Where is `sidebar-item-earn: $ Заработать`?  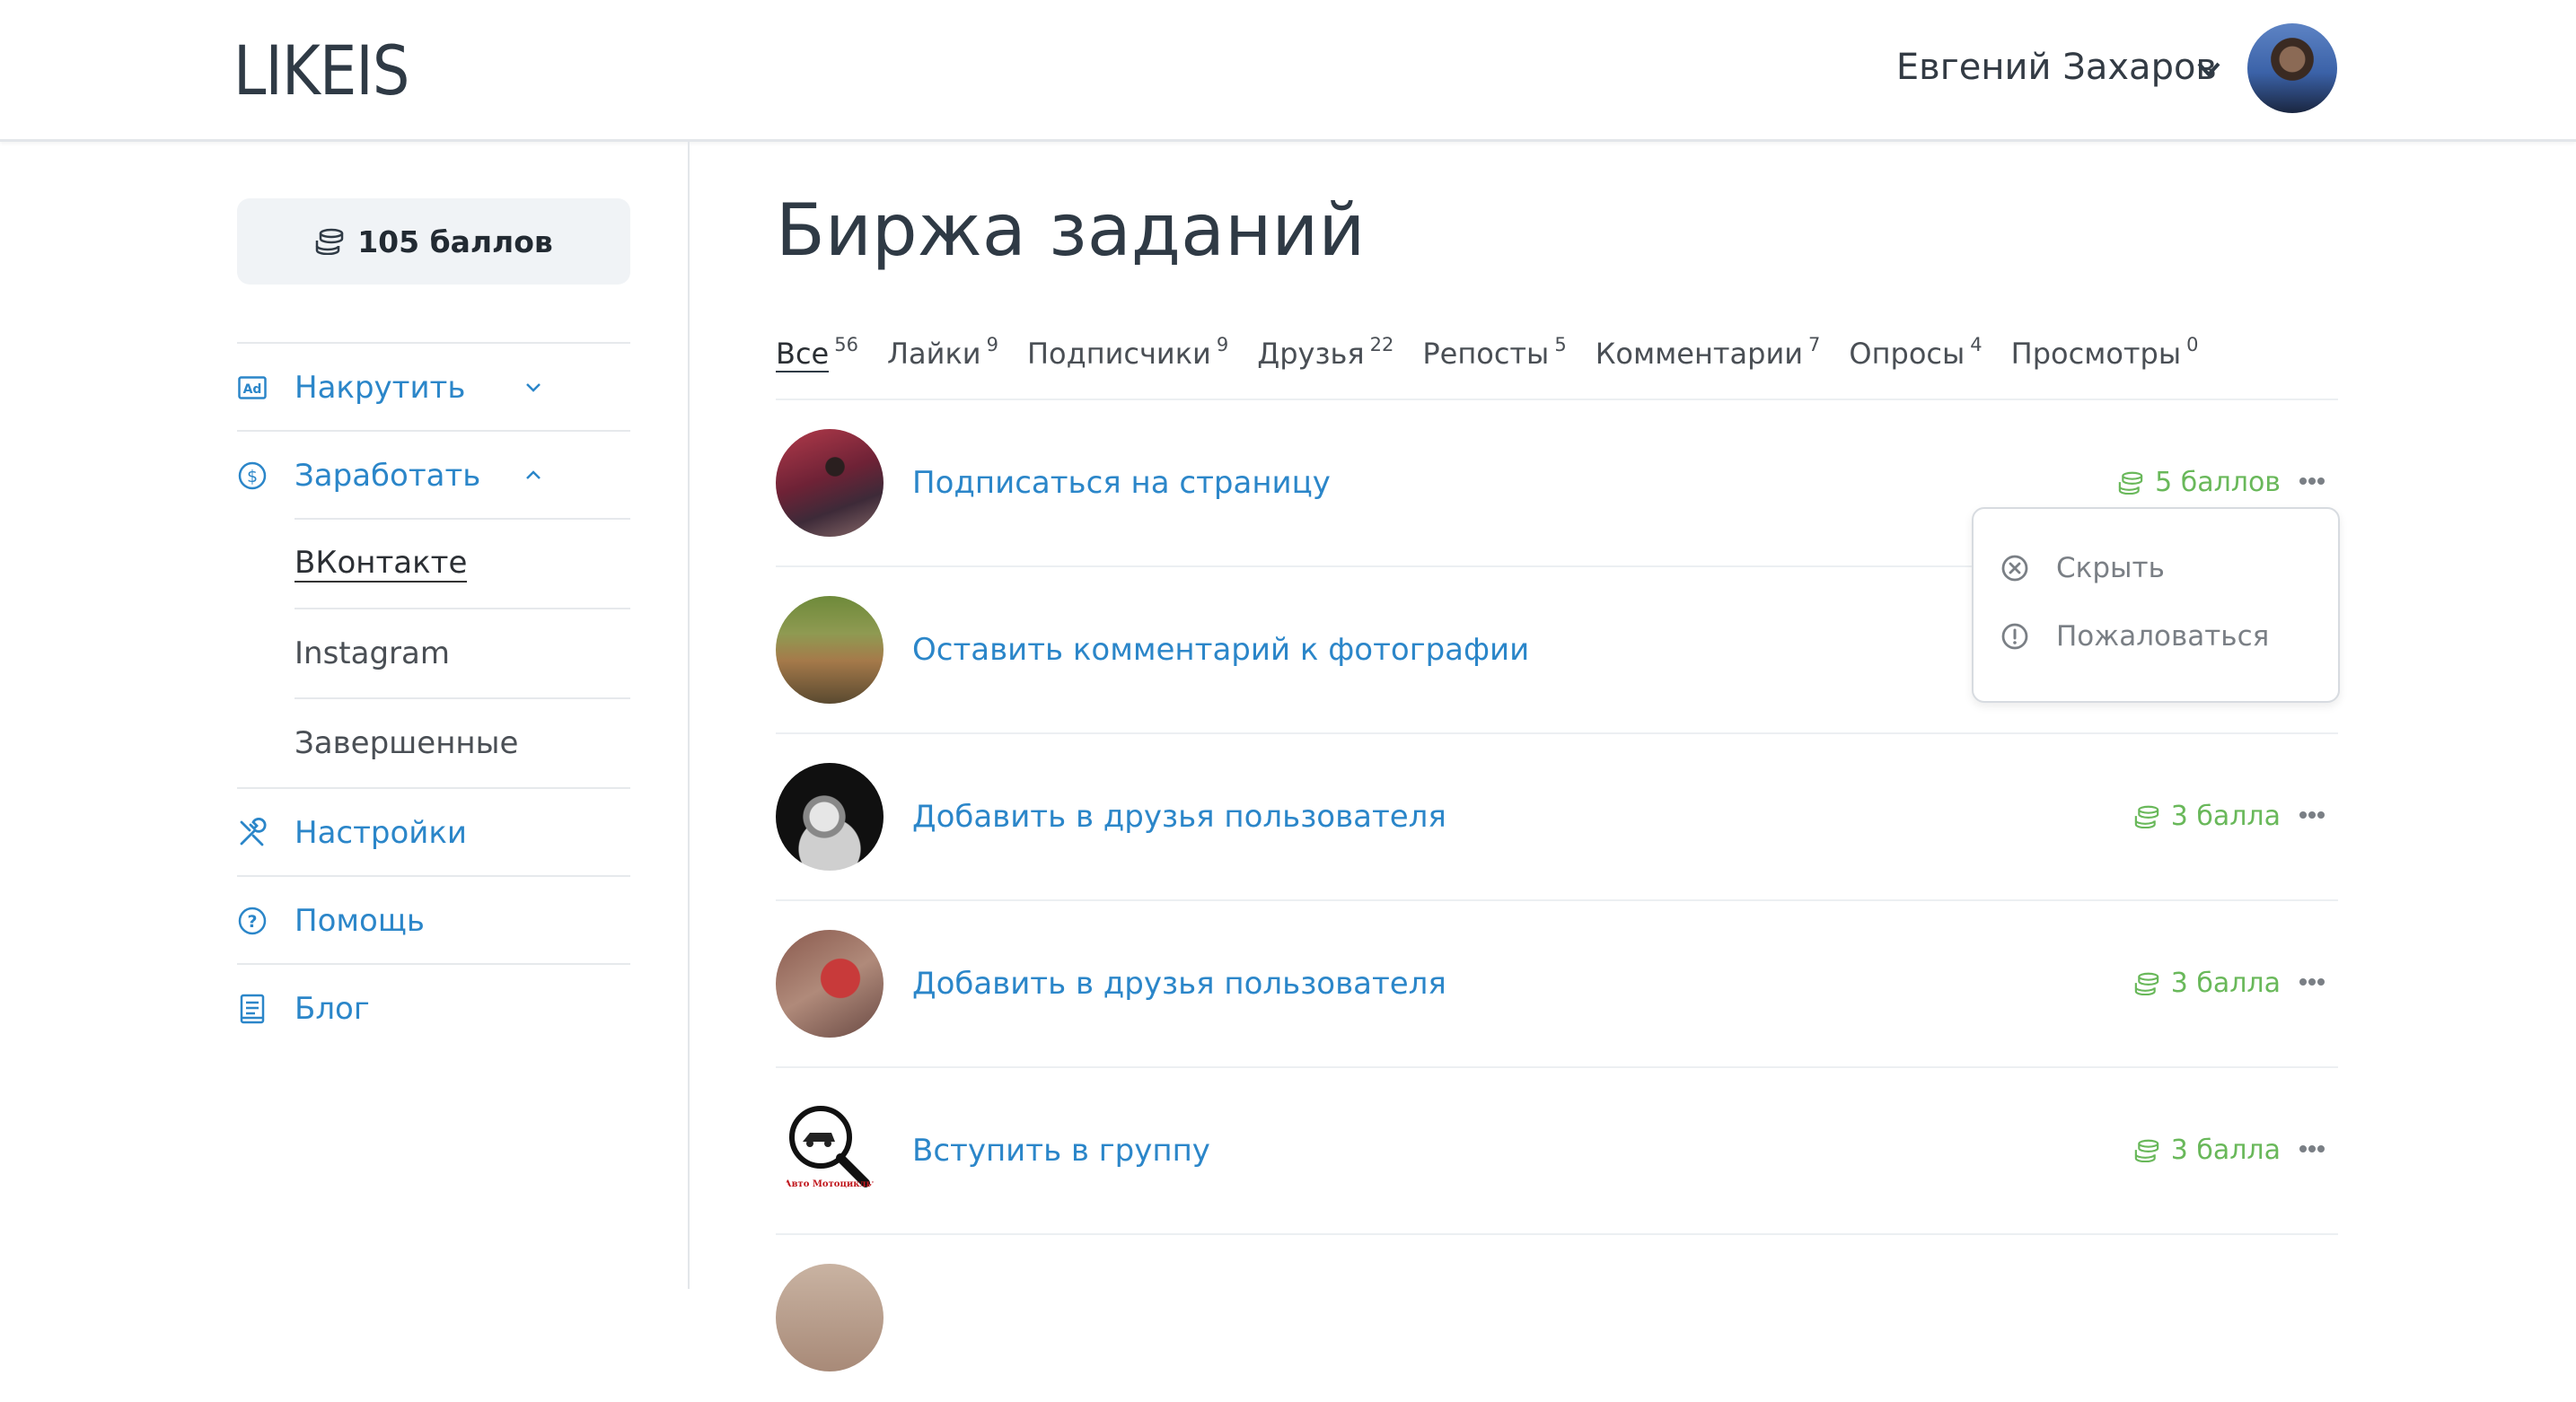
sidebar-item-earn: $ Заработать is located at coordinates (433, 476).